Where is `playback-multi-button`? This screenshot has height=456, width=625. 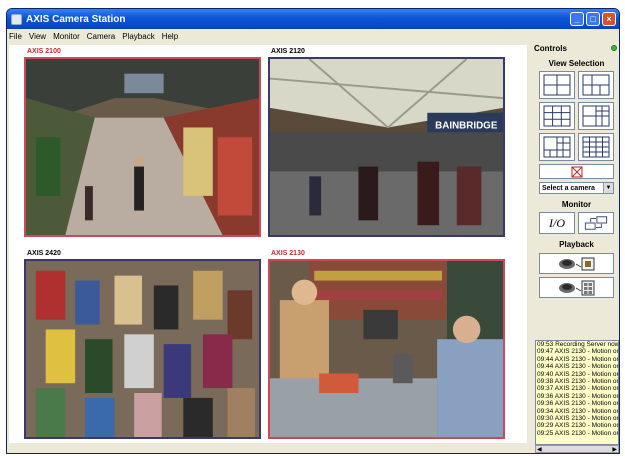
playback-multi-button is located at coordinates (576, 287).